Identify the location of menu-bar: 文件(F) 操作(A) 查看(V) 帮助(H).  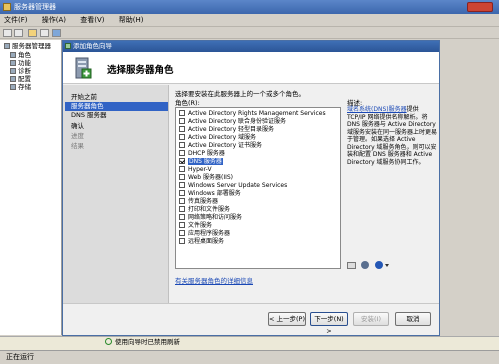
(249, 20).